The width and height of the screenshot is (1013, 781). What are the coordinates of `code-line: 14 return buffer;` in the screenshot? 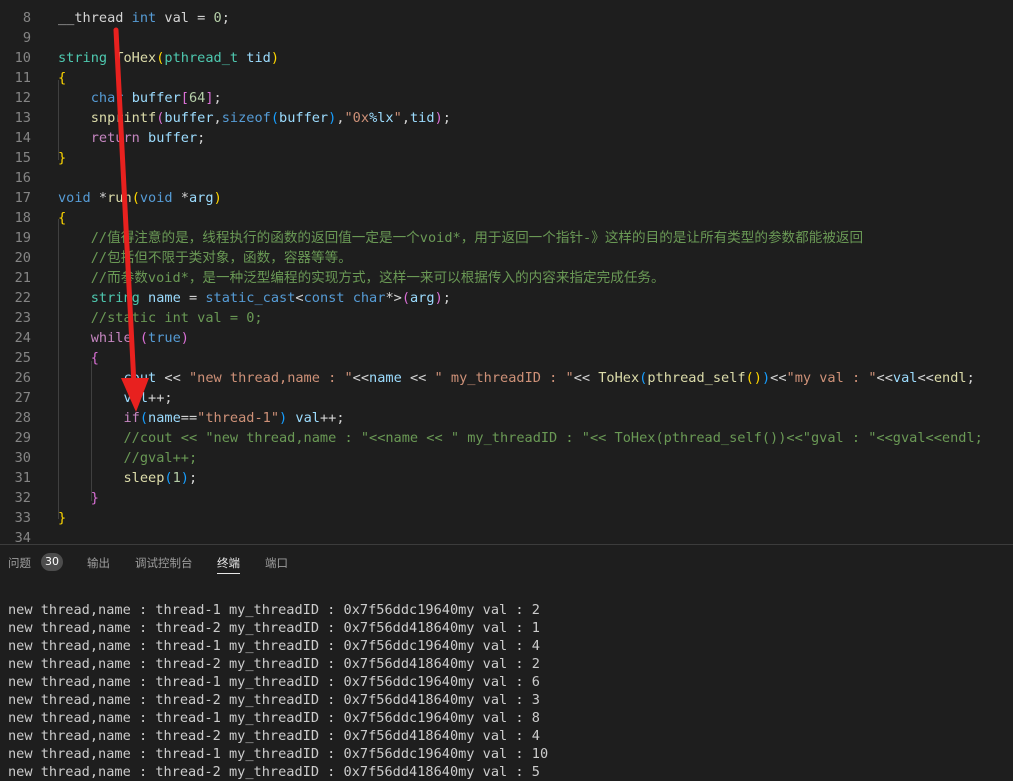 It's located at (506, 138).